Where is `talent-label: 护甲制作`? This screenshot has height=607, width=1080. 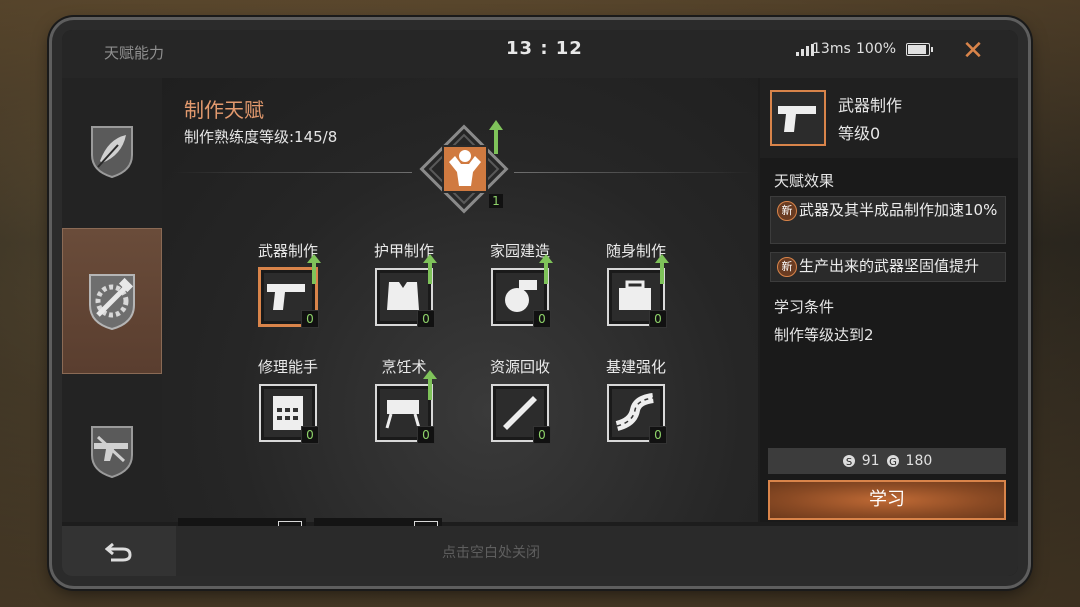 talent-label: 护甲制作 is located at coordinates (403, 251).